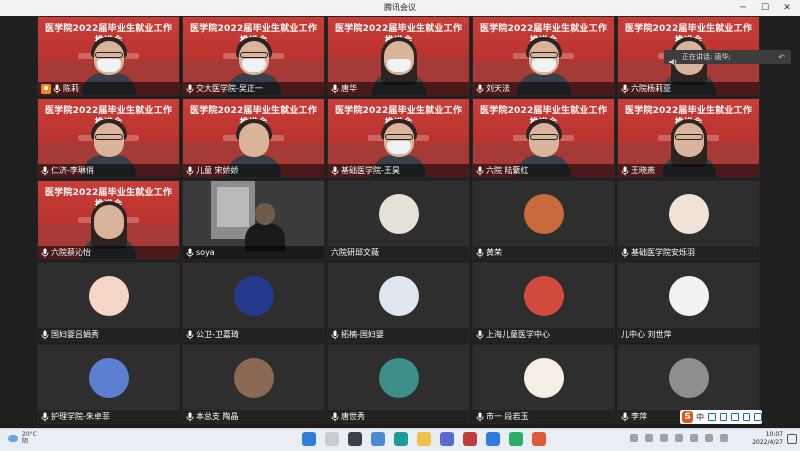 The height and width of the screenshot is (451, 800). Describe the element at coordinates (398, 56) in the screenshot. I see `participant-tile: 医学院2022届毕业生就业工作推进会唐华` at that location.